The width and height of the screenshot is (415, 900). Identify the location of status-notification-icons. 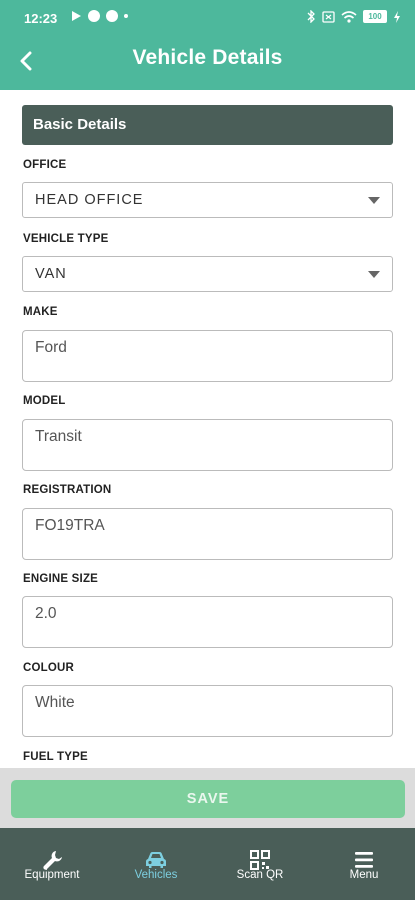
(99, 16).